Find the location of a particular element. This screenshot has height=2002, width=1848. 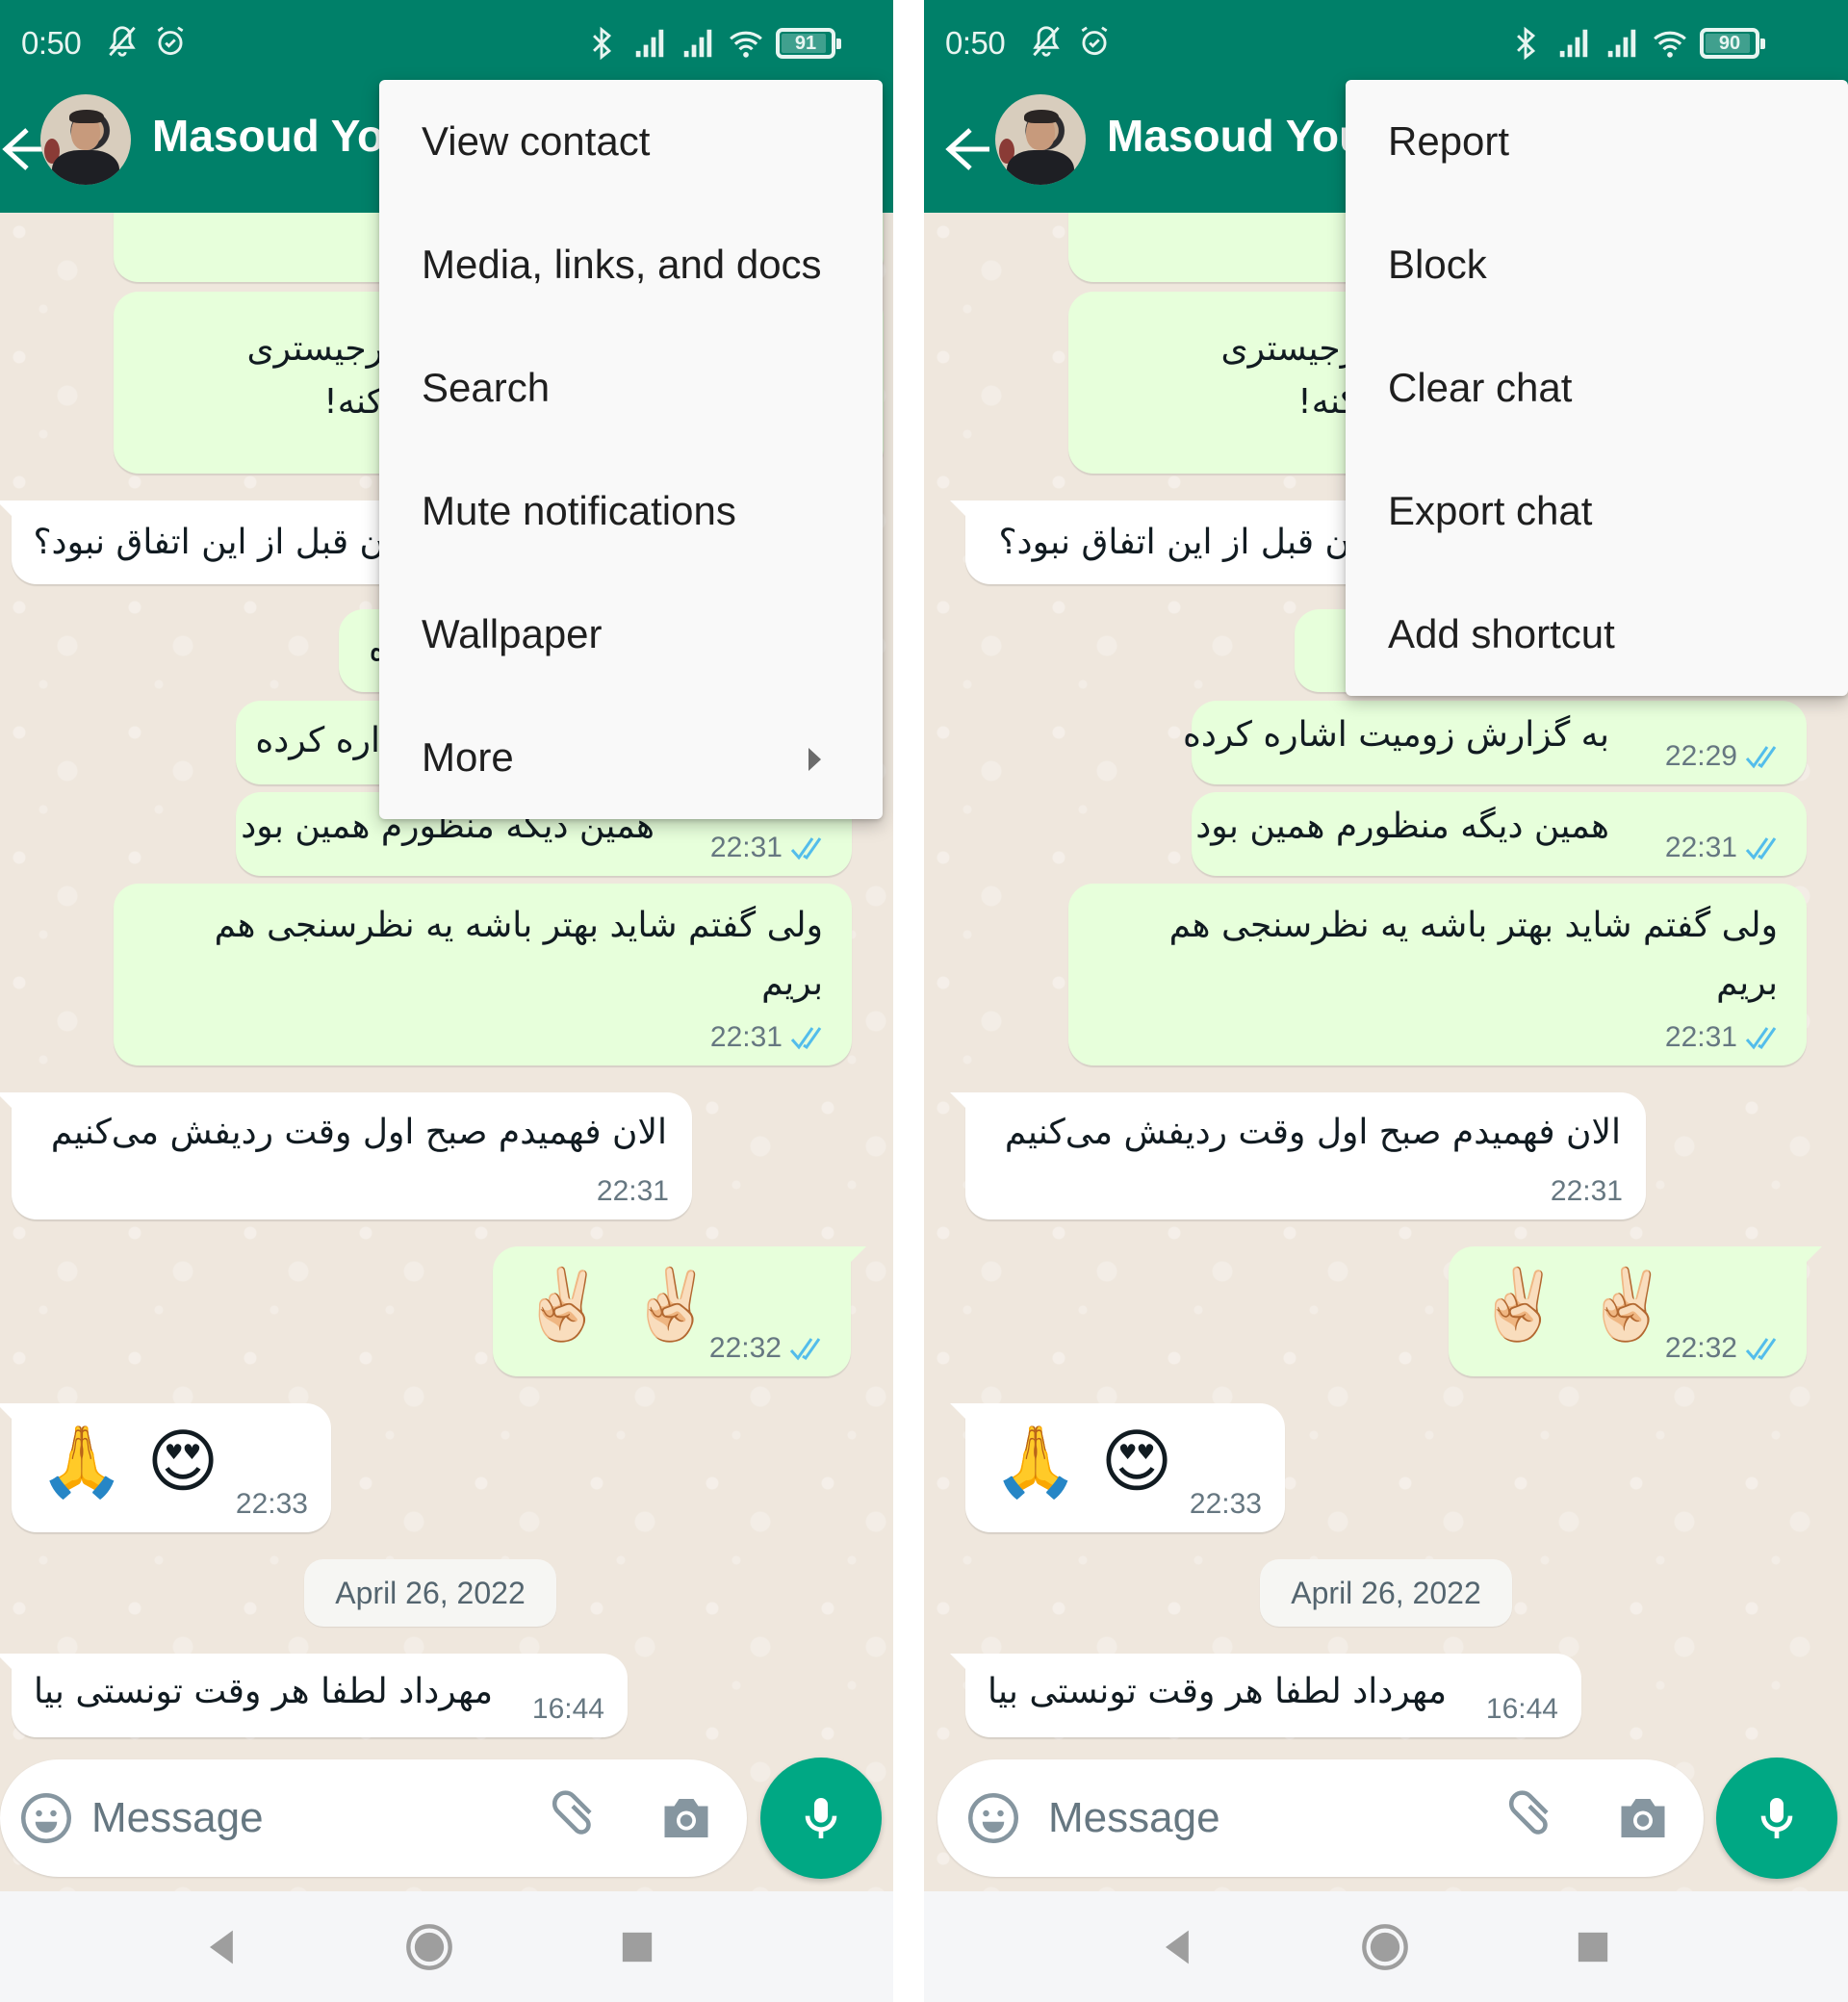

status-bar: 0:50 90 is located at coordinates (1386, 42).